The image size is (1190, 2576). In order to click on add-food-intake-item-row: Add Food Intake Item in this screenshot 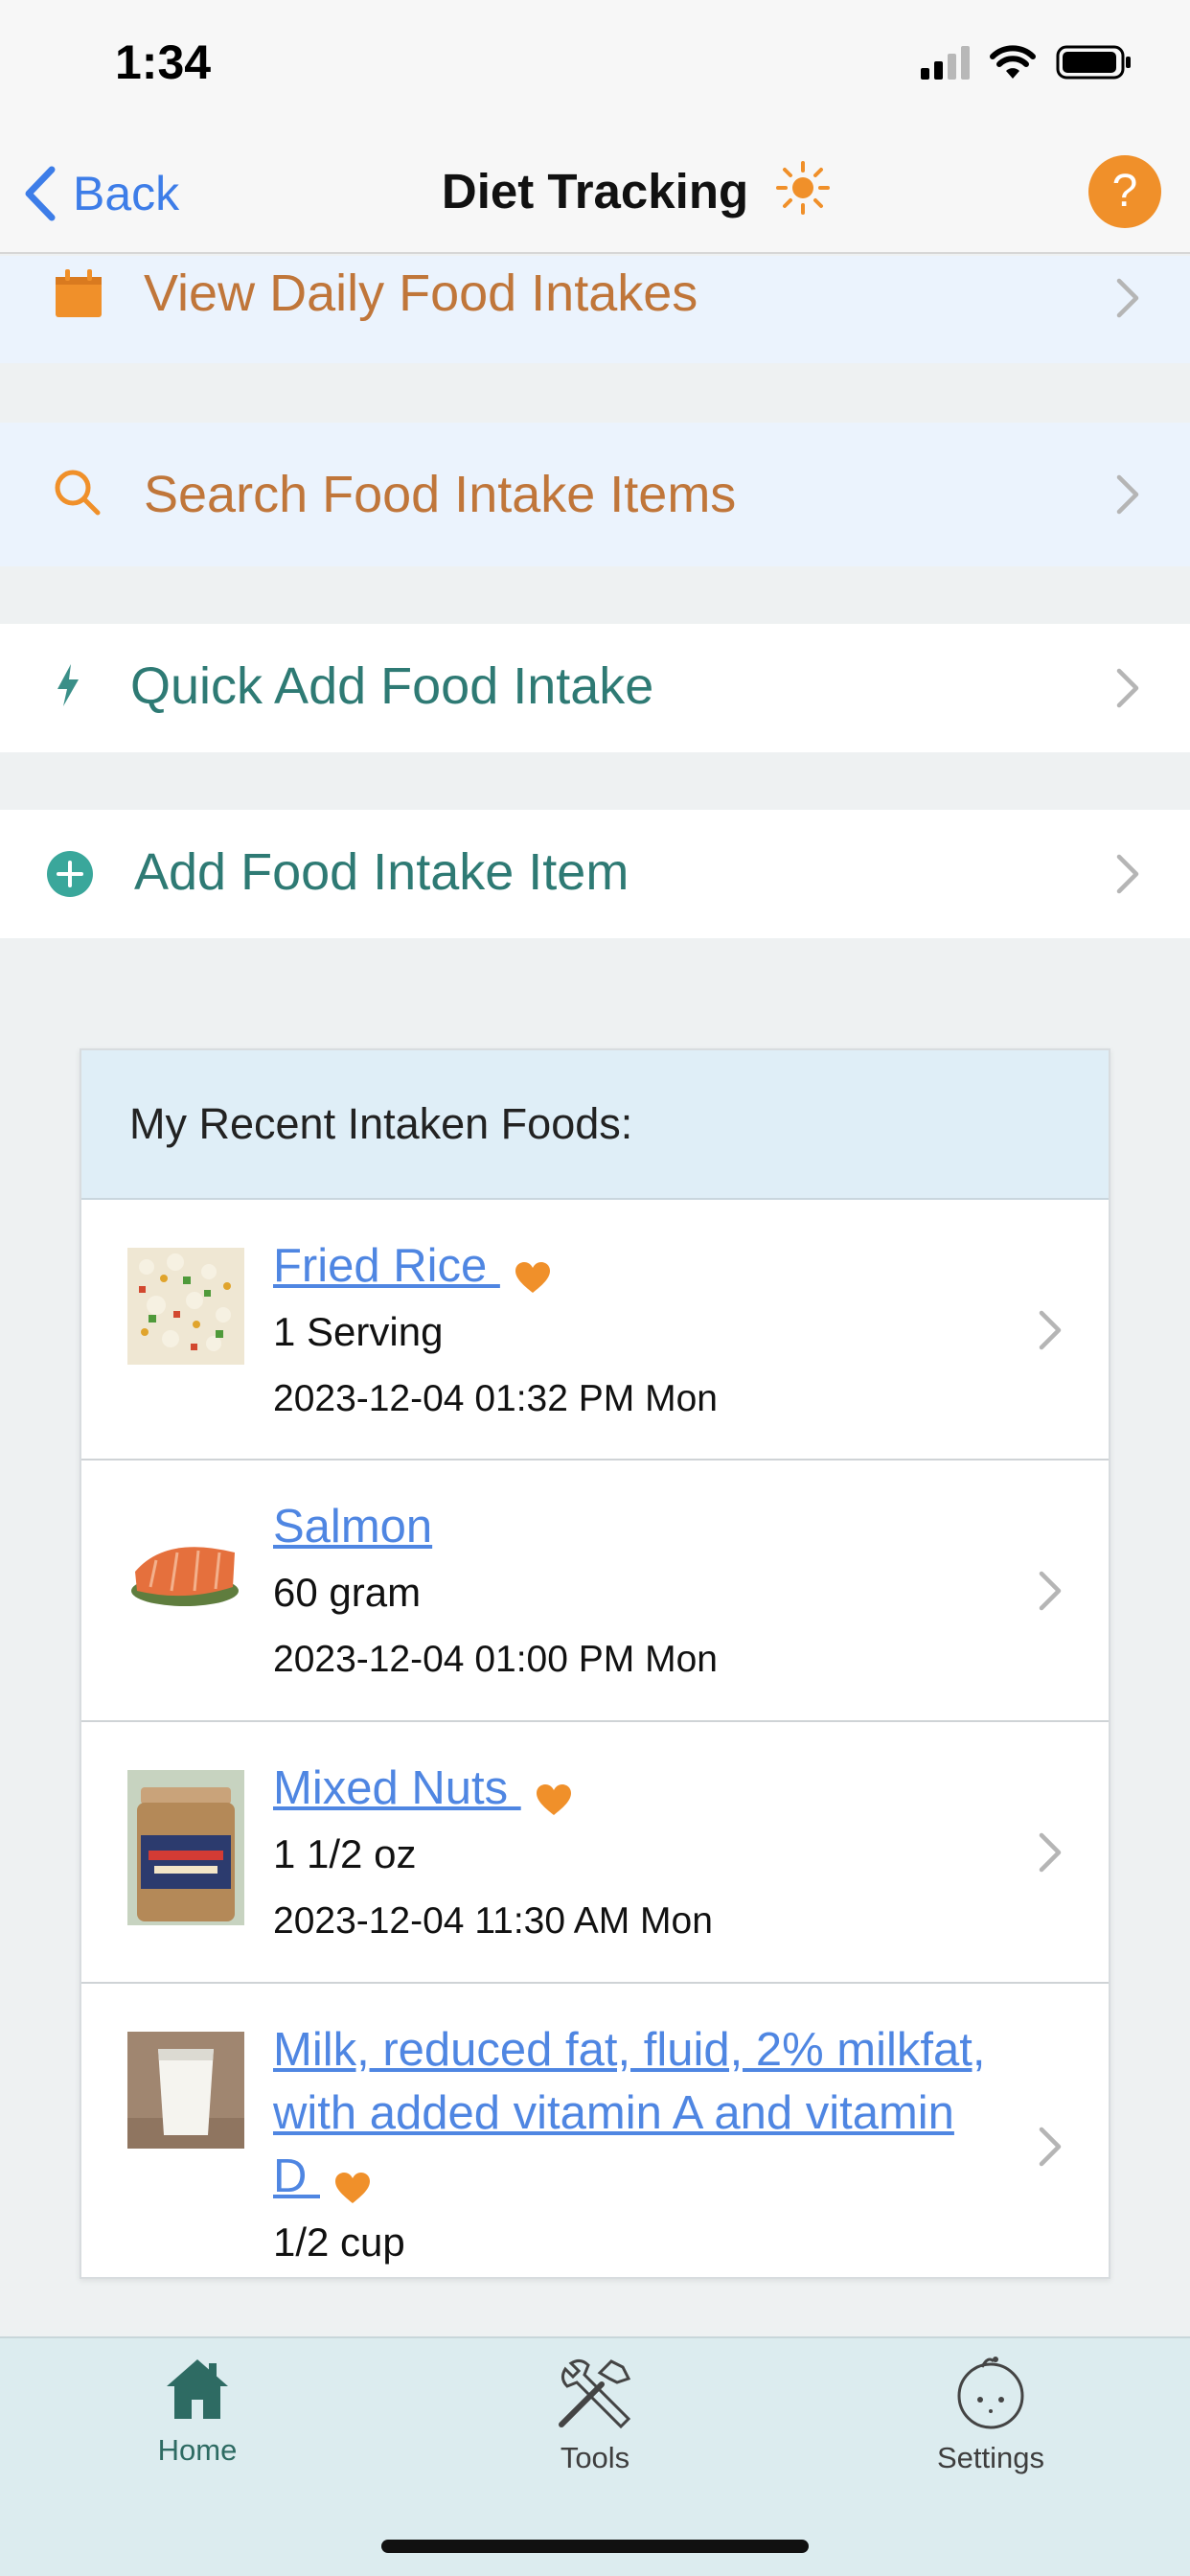, I will do `click(595, 874)`.